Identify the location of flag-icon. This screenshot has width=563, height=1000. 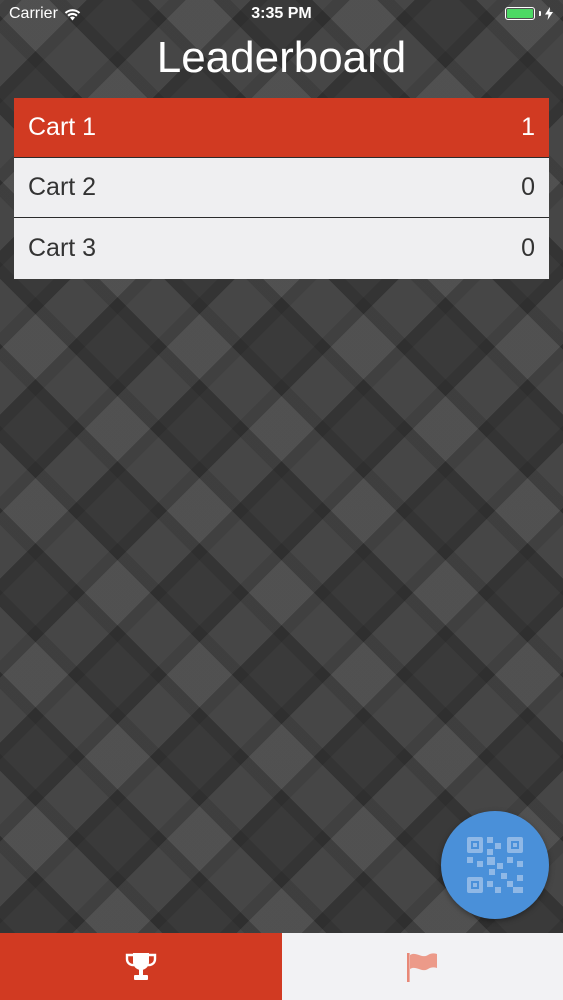
(422, 967).